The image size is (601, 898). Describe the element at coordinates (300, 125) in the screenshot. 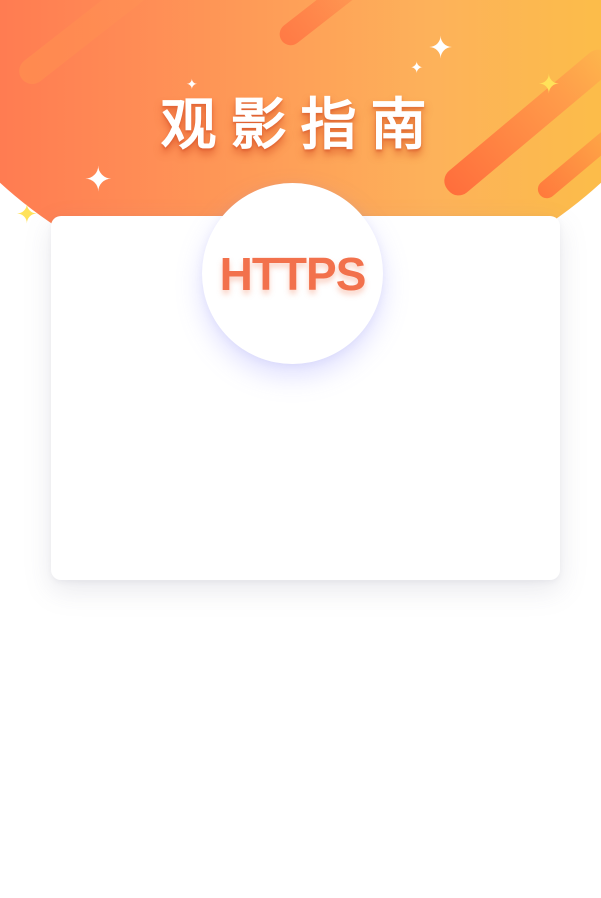

I see `page-title: 观影指南` at that location.